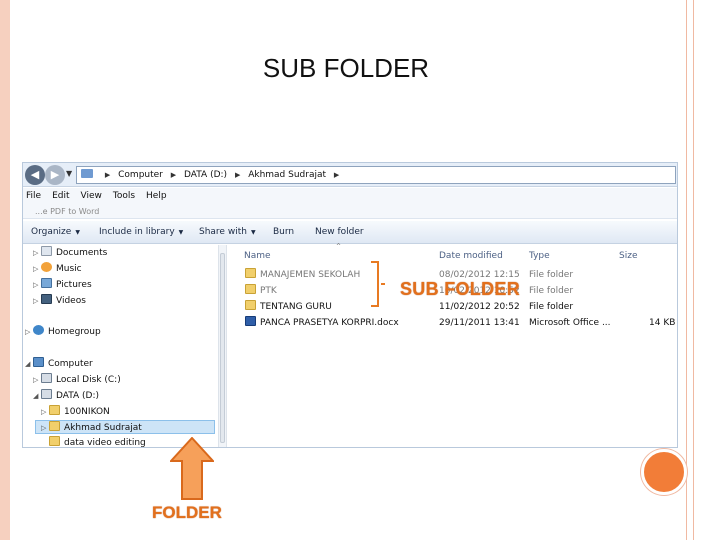 This screenshot has width=720, height=540. What do you see at coordinates (46, 378) in the screenshot?
I see `local-disk-icon` at bounding box center [46, 378].